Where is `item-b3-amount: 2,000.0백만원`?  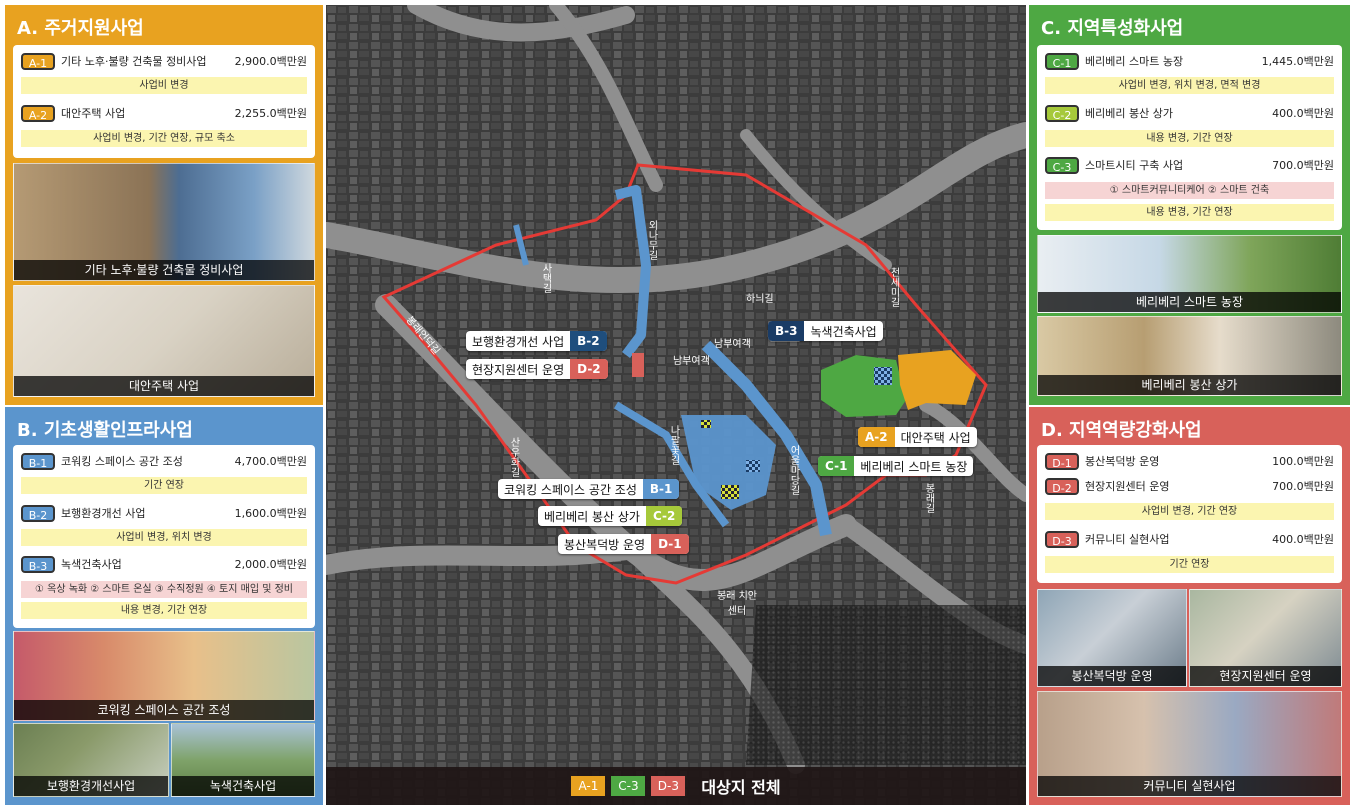 item-b3-amount: 2,000.0백만원 is located at coordinates (270, 564).